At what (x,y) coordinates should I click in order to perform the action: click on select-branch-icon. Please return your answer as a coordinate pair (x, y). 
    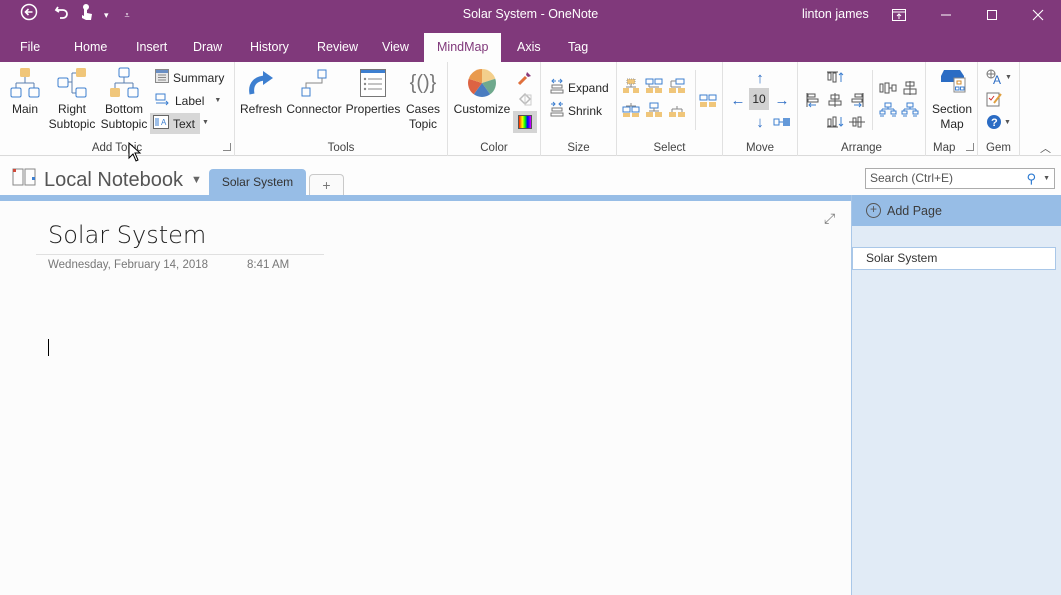
    Looking at the image, I should click on (677, 86).